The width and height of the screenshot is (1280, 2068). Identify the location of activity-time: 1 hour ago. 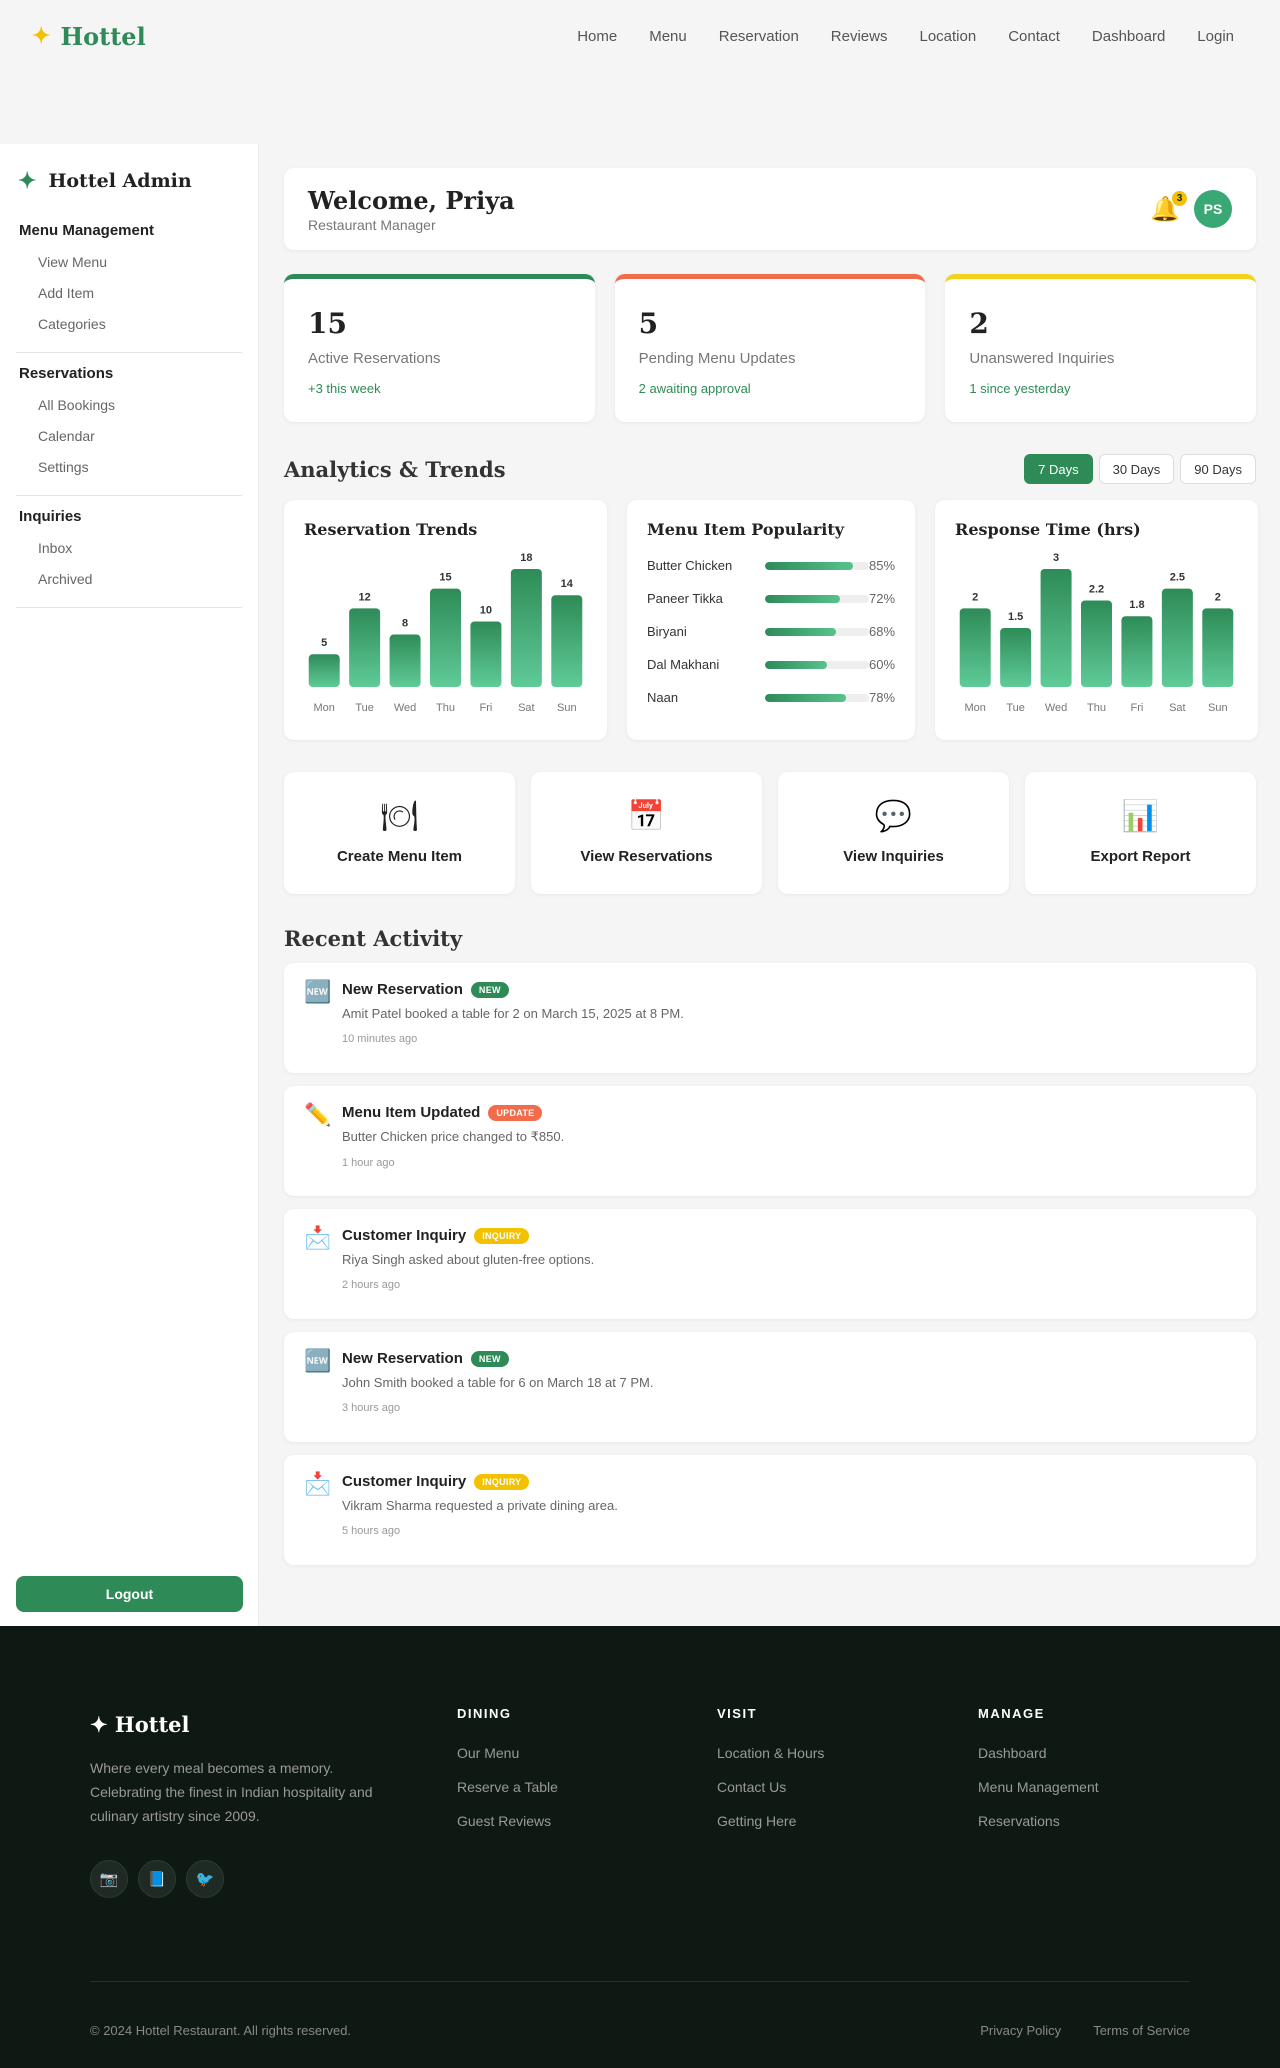
(368, 1163).